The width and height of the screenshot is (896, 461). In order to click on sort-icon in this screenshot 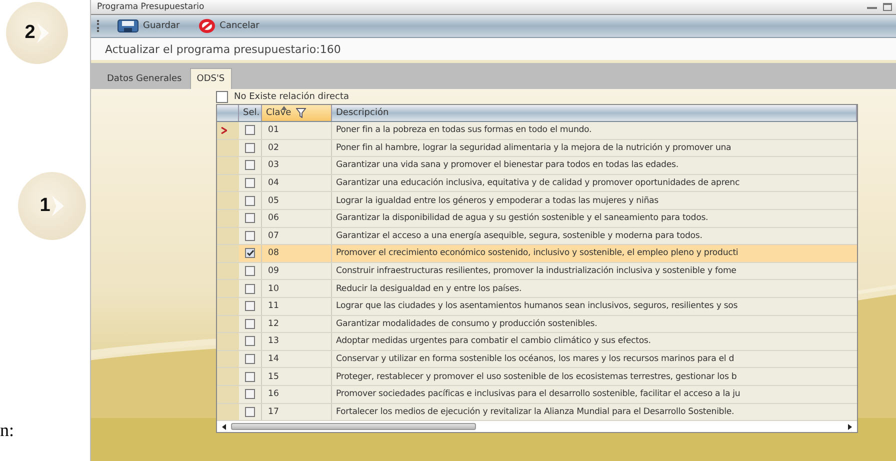, I will do `click(284, 108)`.